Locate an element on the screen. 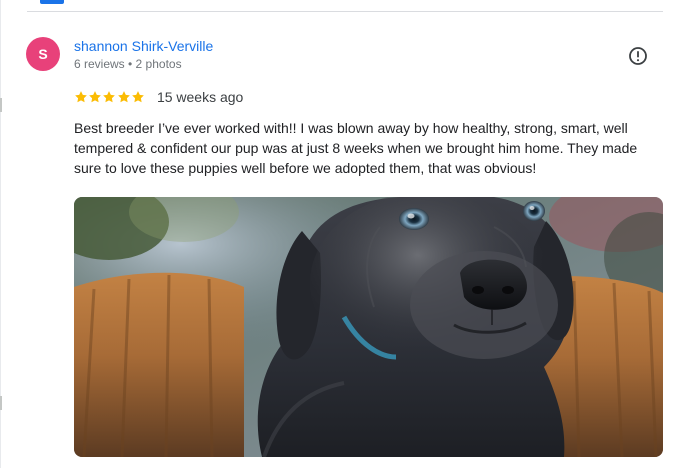 Image resolution: width=678 pixels, height=468 pixels. review-date: 15 weeks ago is located at coordinates (200, 97).